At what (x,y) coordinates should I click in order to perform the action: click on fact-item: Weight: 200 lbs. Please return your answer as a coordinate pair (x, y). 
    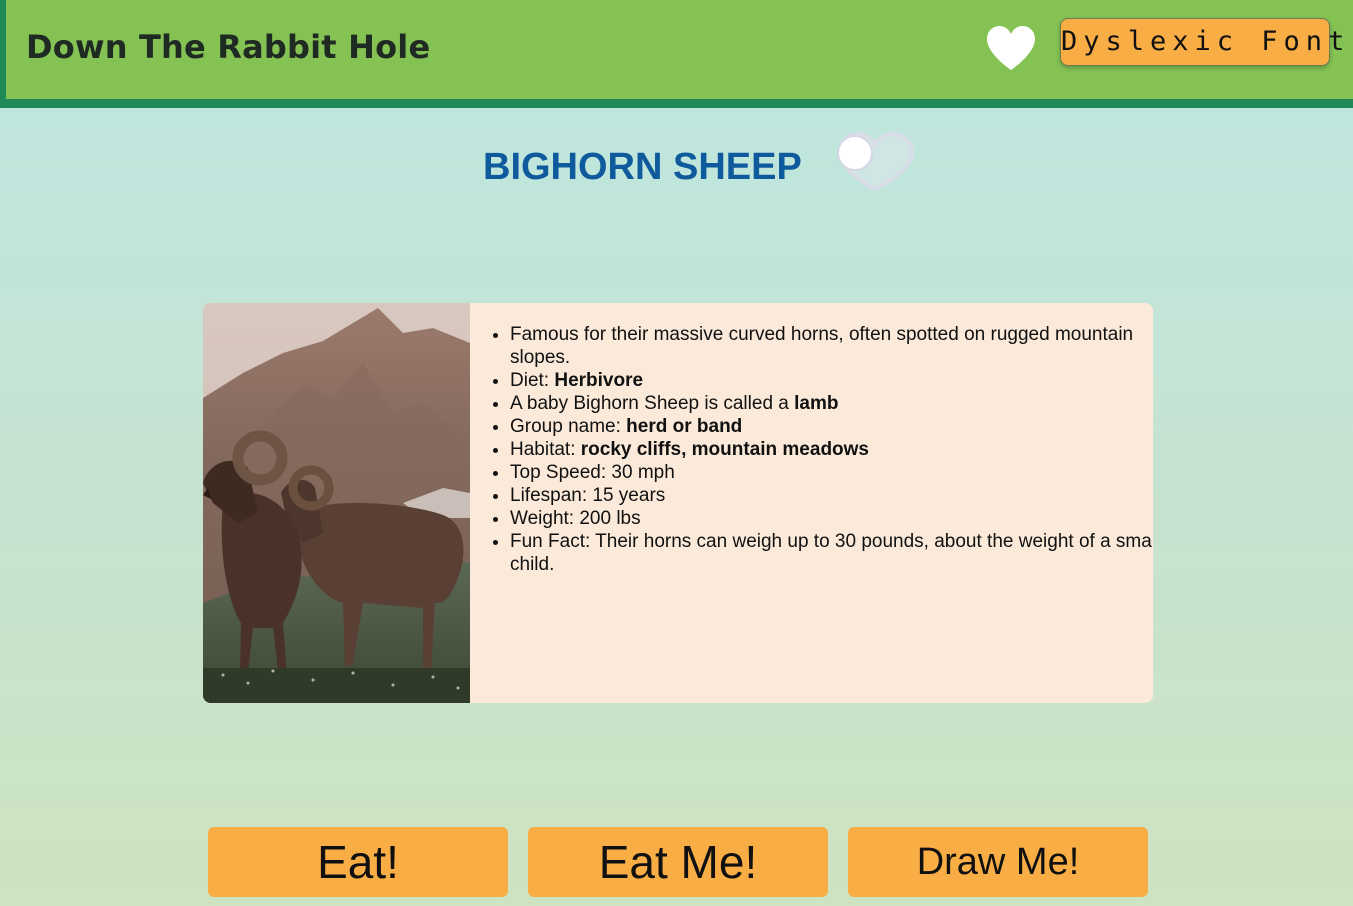
    Looking at the image, I should click on (831, 518).